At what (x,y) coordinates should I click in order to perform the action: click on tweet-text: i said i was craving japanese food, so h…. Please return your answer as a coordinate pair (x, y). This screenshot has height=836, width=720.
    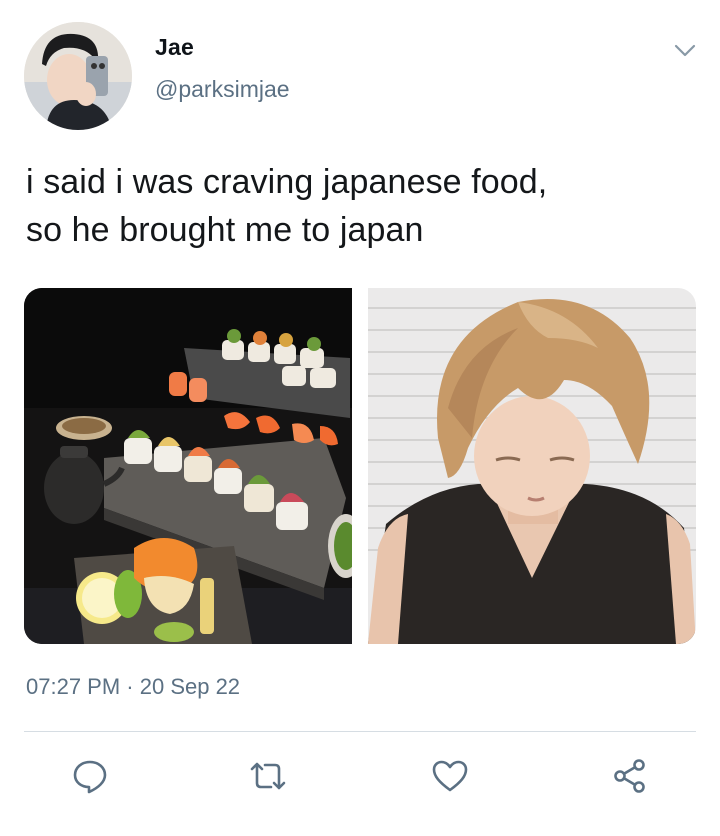
    Looking at the image, I should click on (361, 206).